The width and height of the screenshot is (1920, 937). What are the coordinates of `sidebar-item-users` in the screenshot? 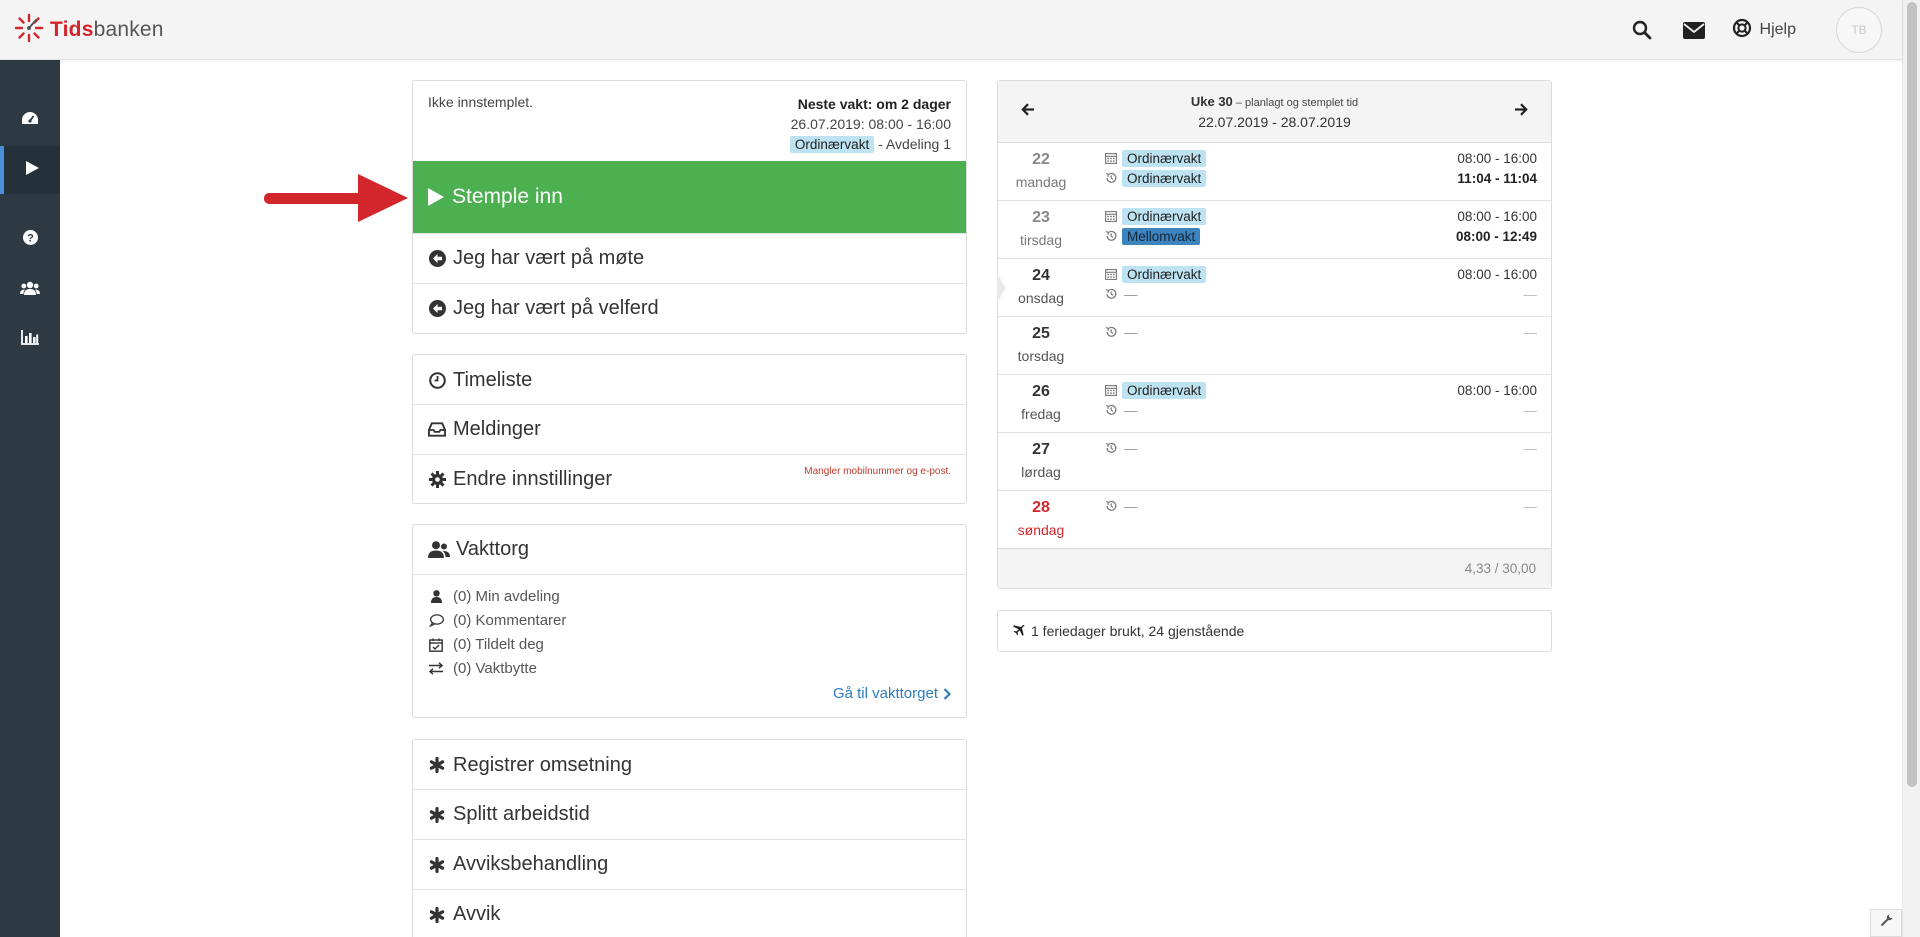 It's located at (30, 290).